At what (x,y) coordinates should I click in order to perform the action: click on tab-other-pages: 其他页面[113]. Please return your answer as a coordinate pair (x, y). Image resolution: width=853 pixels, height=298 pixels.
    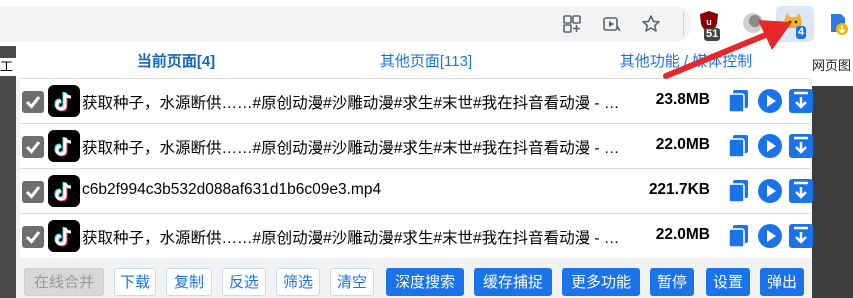
    Looking at the image, I should click on (426, 62).